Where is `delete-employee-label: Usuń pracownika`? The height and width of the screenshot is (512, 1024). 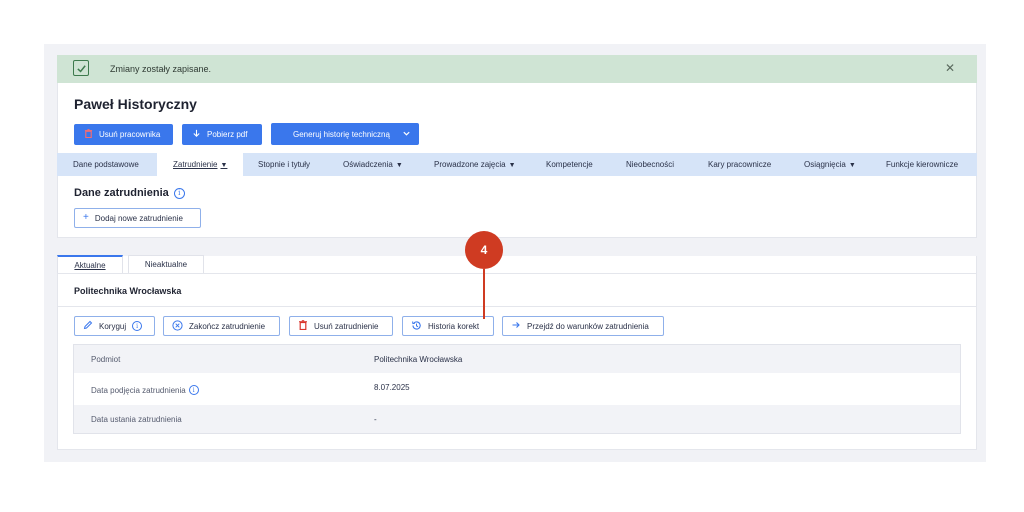 delete-employee-label: Usuń pracownika is located at coordinates (130, 134).